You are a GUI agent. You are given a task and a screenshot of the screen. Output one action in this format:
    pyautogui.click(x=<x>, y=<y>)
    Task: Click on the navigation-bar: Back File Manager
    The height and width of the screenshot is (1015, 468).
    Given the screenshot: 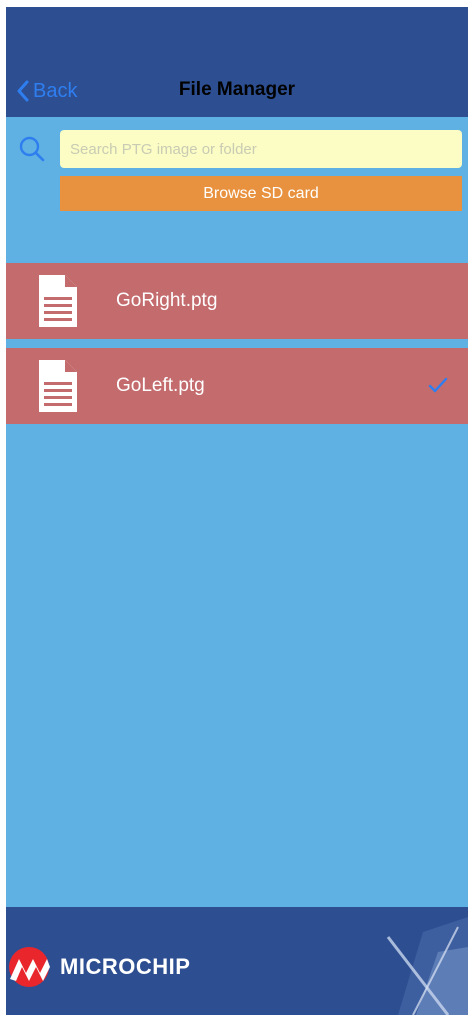 What is the action you would take?
    pyautogui.click(x=237, y=62)
    